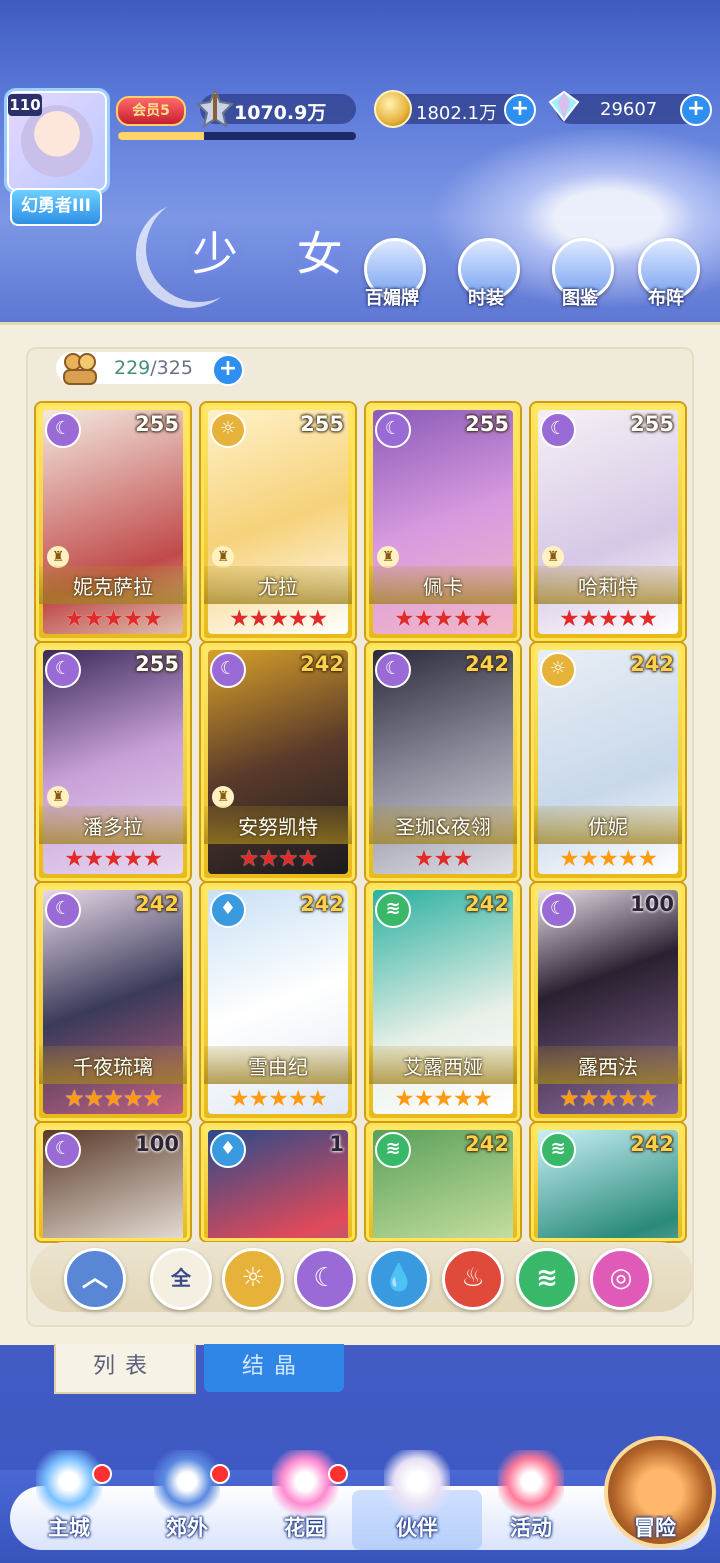  I want to click on banner-button-label: 百媚牌, so click(392, 298).